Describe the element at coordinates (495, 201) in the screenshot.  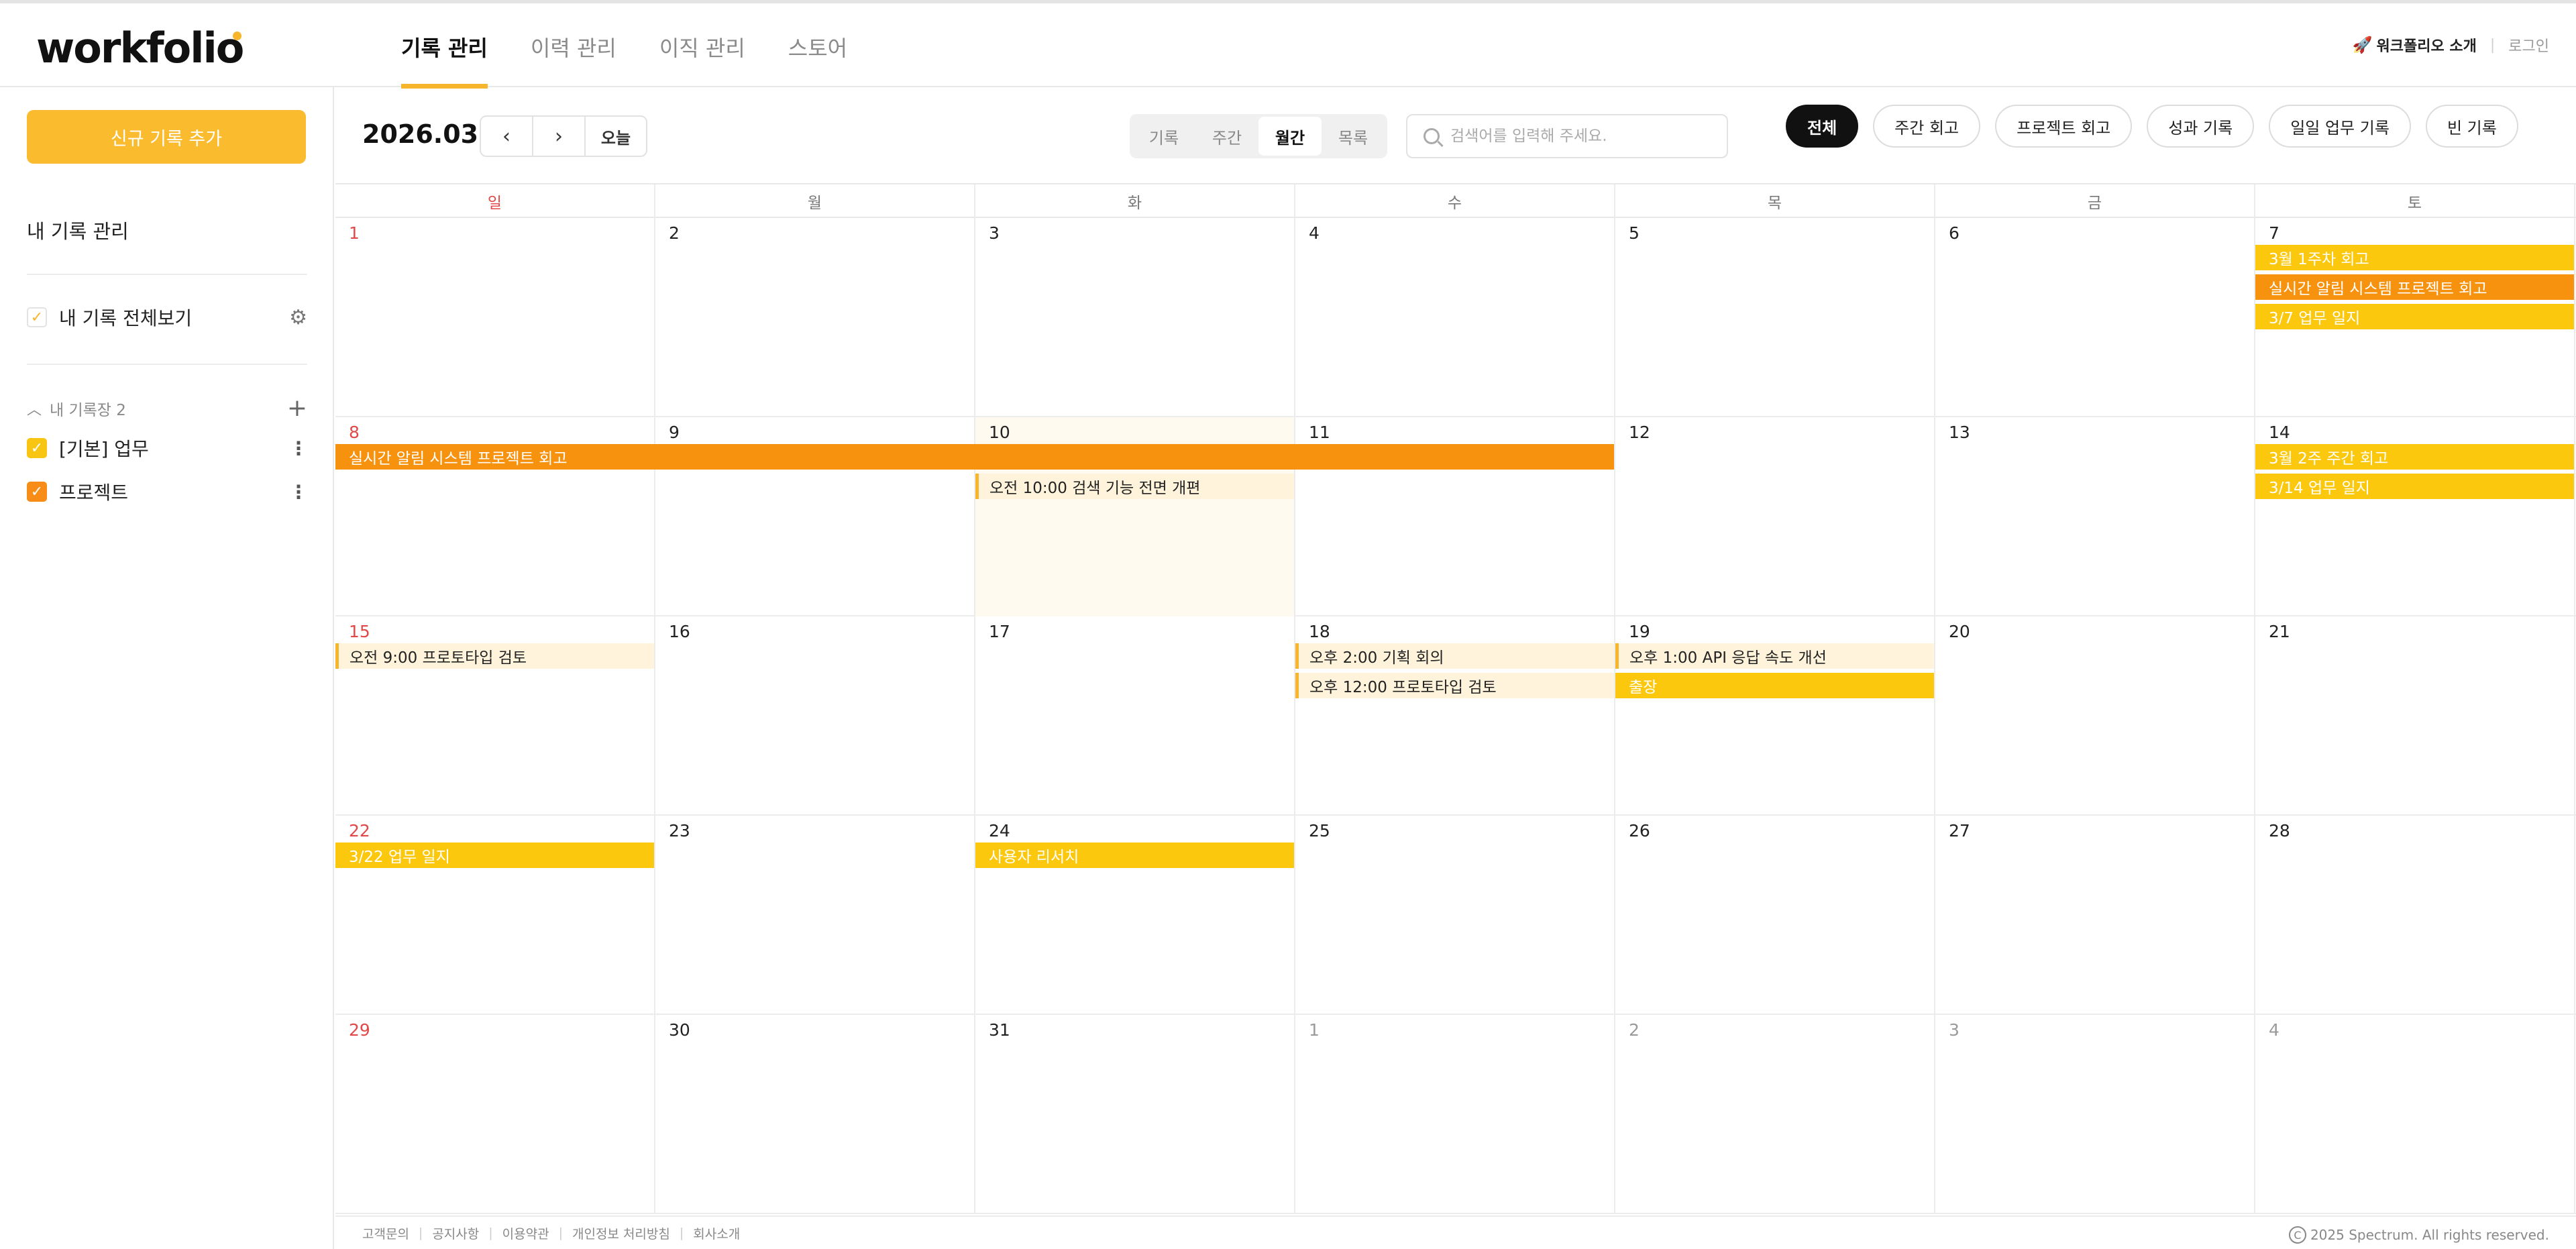
I see `weekday-label: 일` at that location.